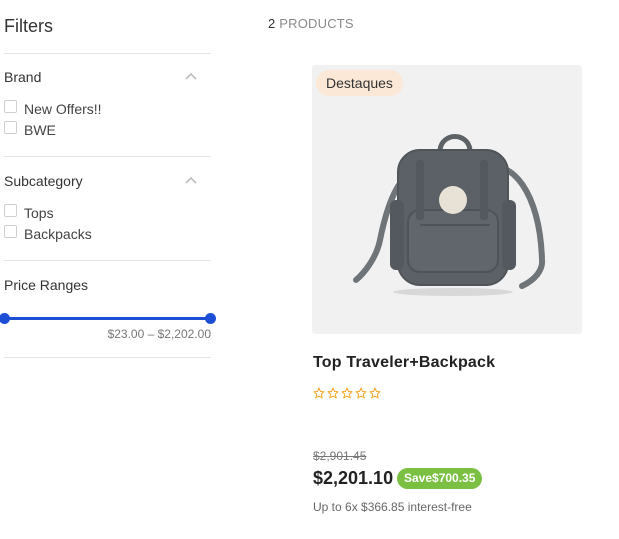 Image resolution: width=619 pixels, height=539 pixels. I want to click on price-range-label: $23.00 – $2,202.00, so click(159, 334).